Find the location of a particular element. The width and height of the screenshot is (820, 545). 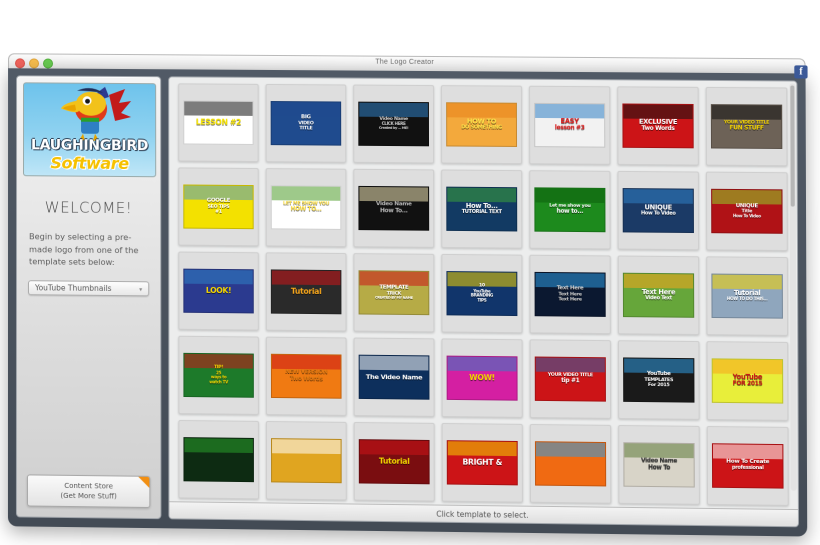

template-tile: Text Here Text Here Text Here is located at coordinates (570, 294).